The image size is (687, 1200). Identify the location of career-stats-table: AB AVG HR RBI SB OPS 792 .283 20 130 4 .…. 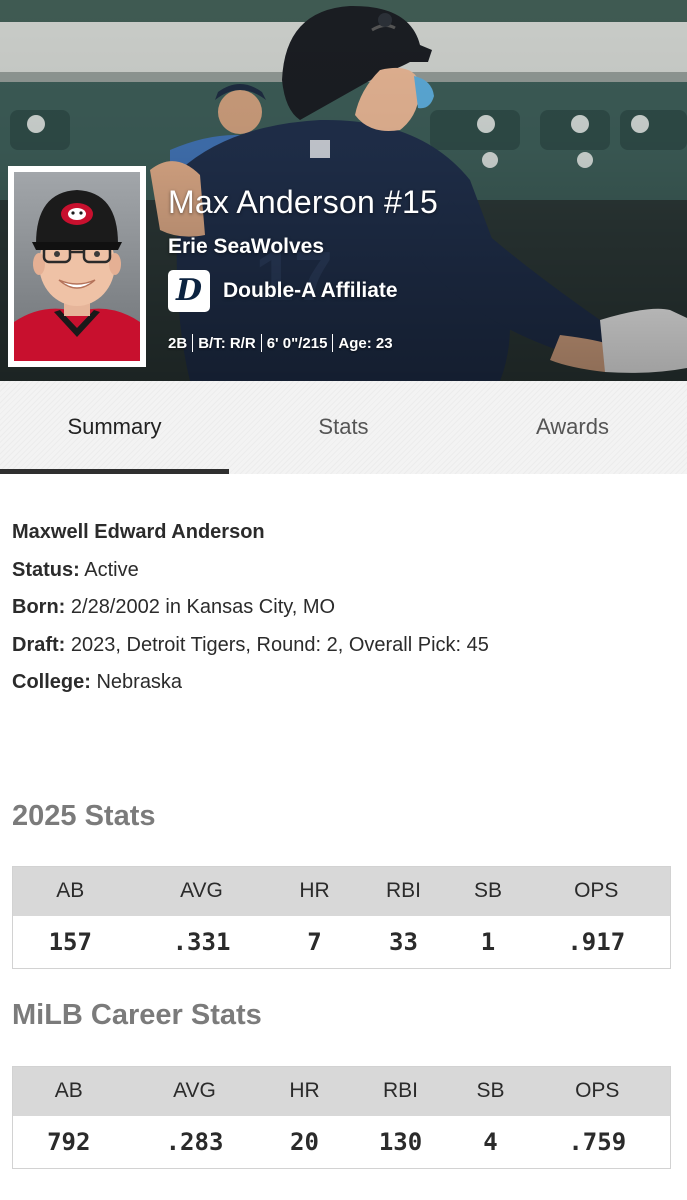
(341, 1117).